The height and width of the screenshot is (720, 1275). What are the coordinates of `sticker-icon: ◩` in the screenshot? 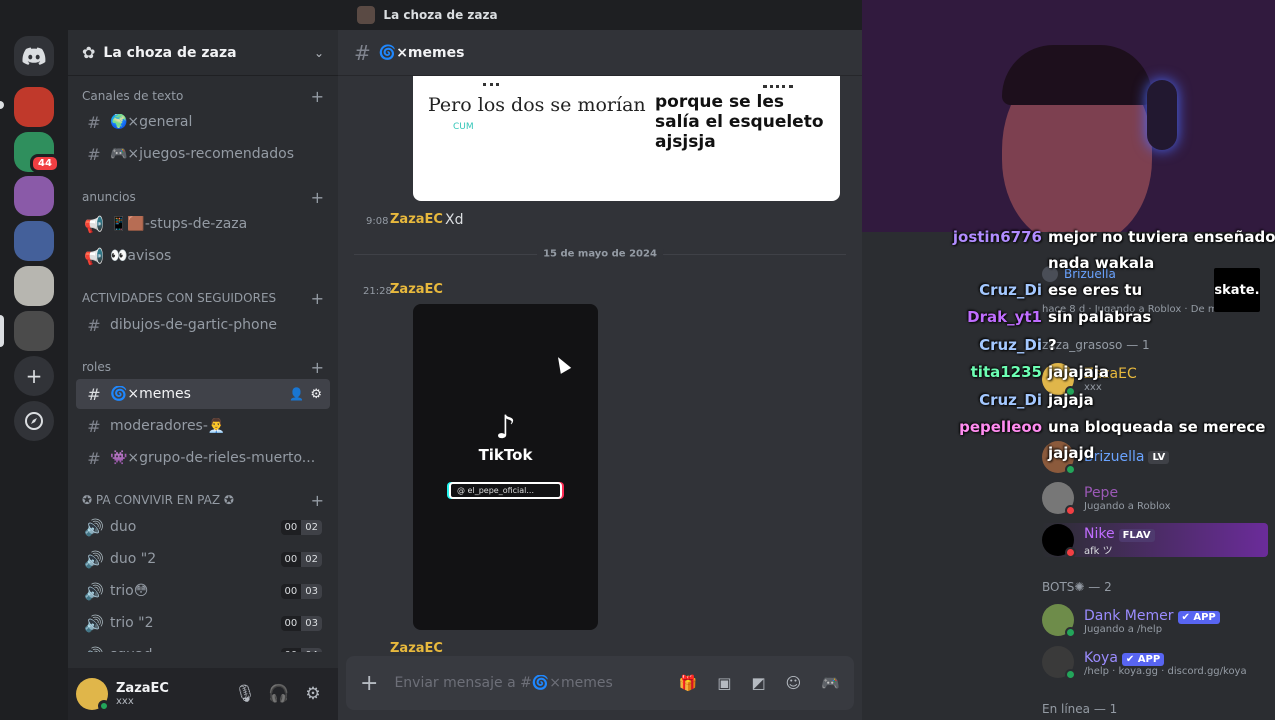 It's located at (758, 683).